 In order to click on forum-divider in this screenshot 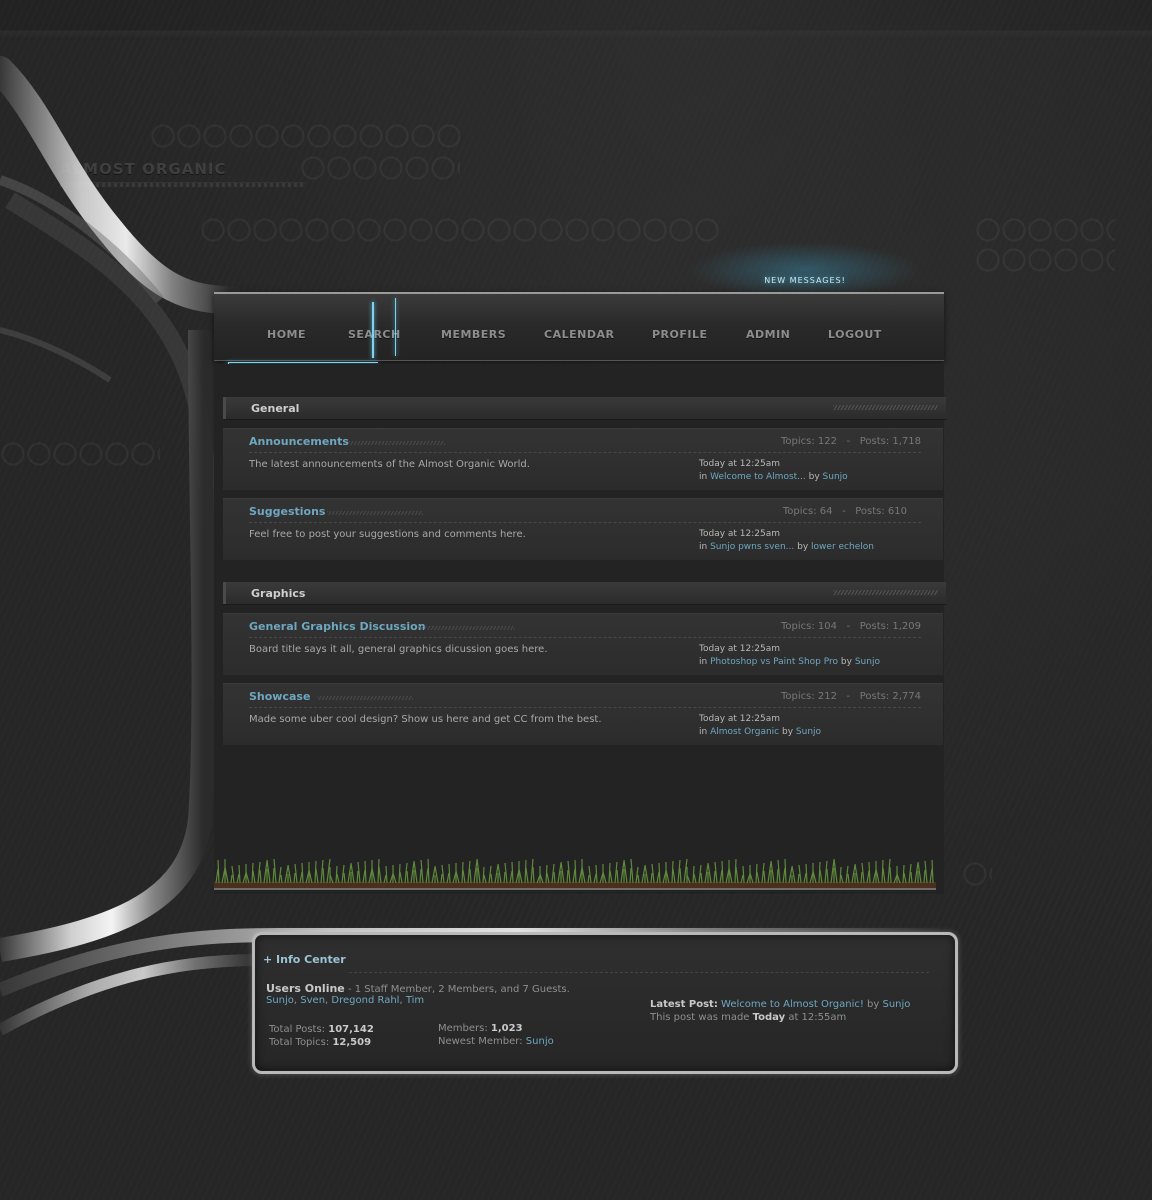, I will do `click(585, 452)`.